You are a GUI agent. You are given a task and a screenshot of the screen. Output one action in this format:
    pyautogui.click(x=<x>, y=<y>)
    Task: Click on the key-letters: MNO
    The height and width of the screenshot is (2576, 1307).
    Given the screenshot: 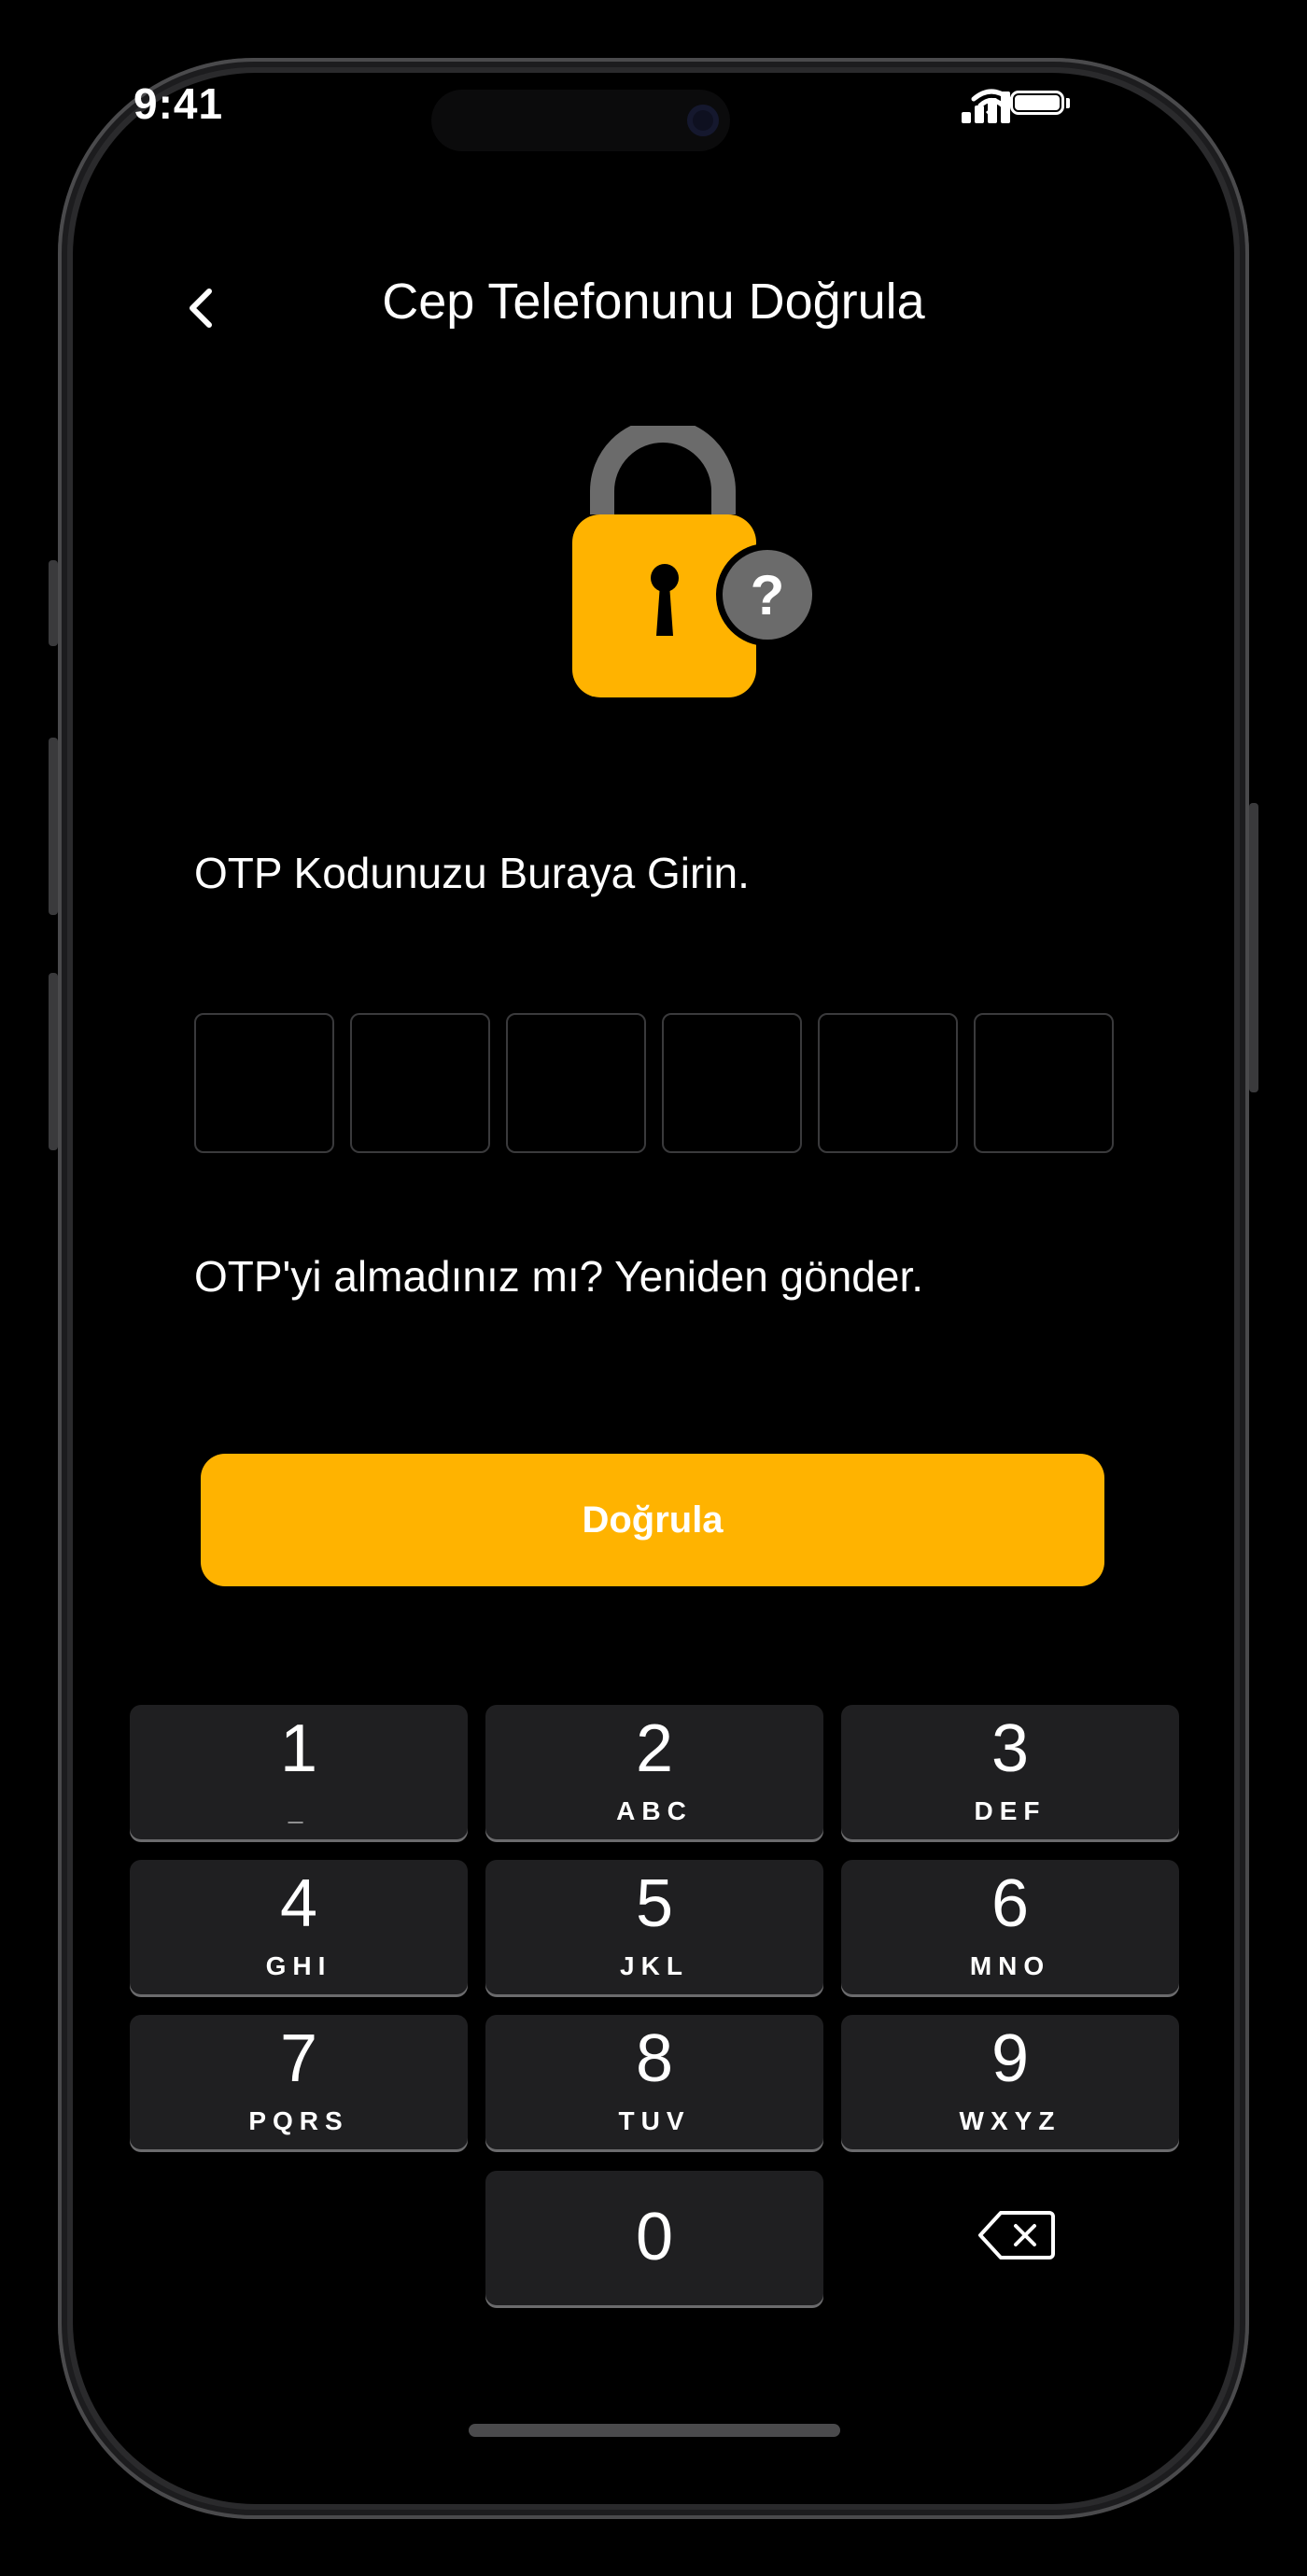 What is the action you would take?
    pyautogui.click(x=1010, y=1966)
    